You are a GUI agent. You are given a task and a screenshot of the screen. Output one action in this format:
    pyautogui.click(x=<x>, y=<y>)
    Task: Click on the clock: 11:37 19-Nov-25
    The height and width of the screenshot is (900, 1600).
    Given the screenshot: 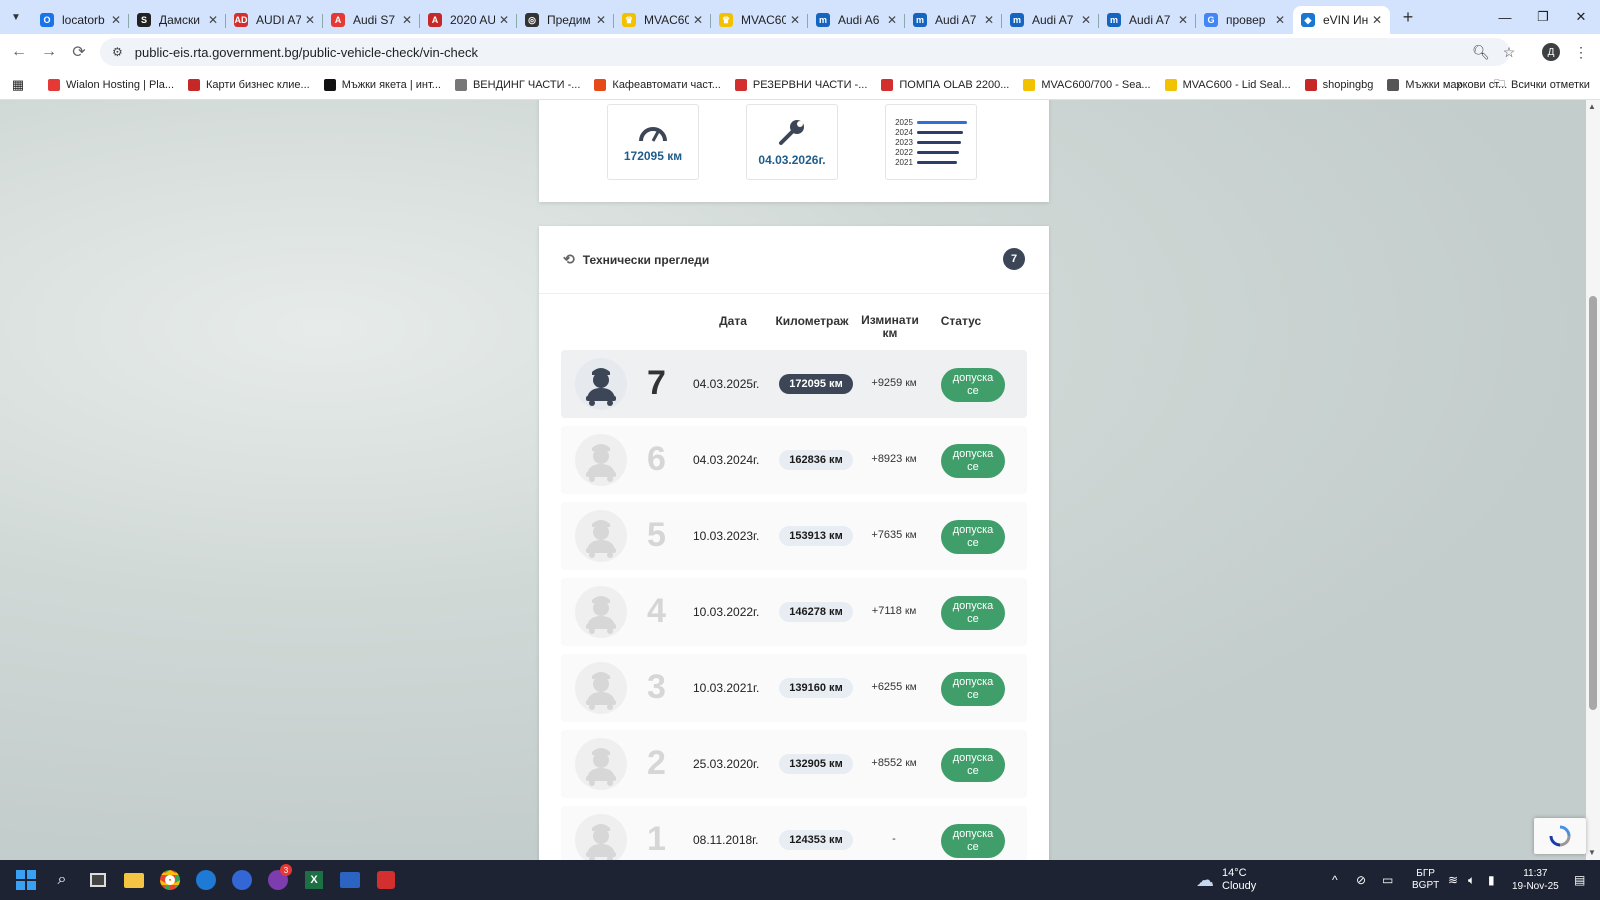 What is the action you would take?
    pyautogui.click(x=1535, y=880)
    